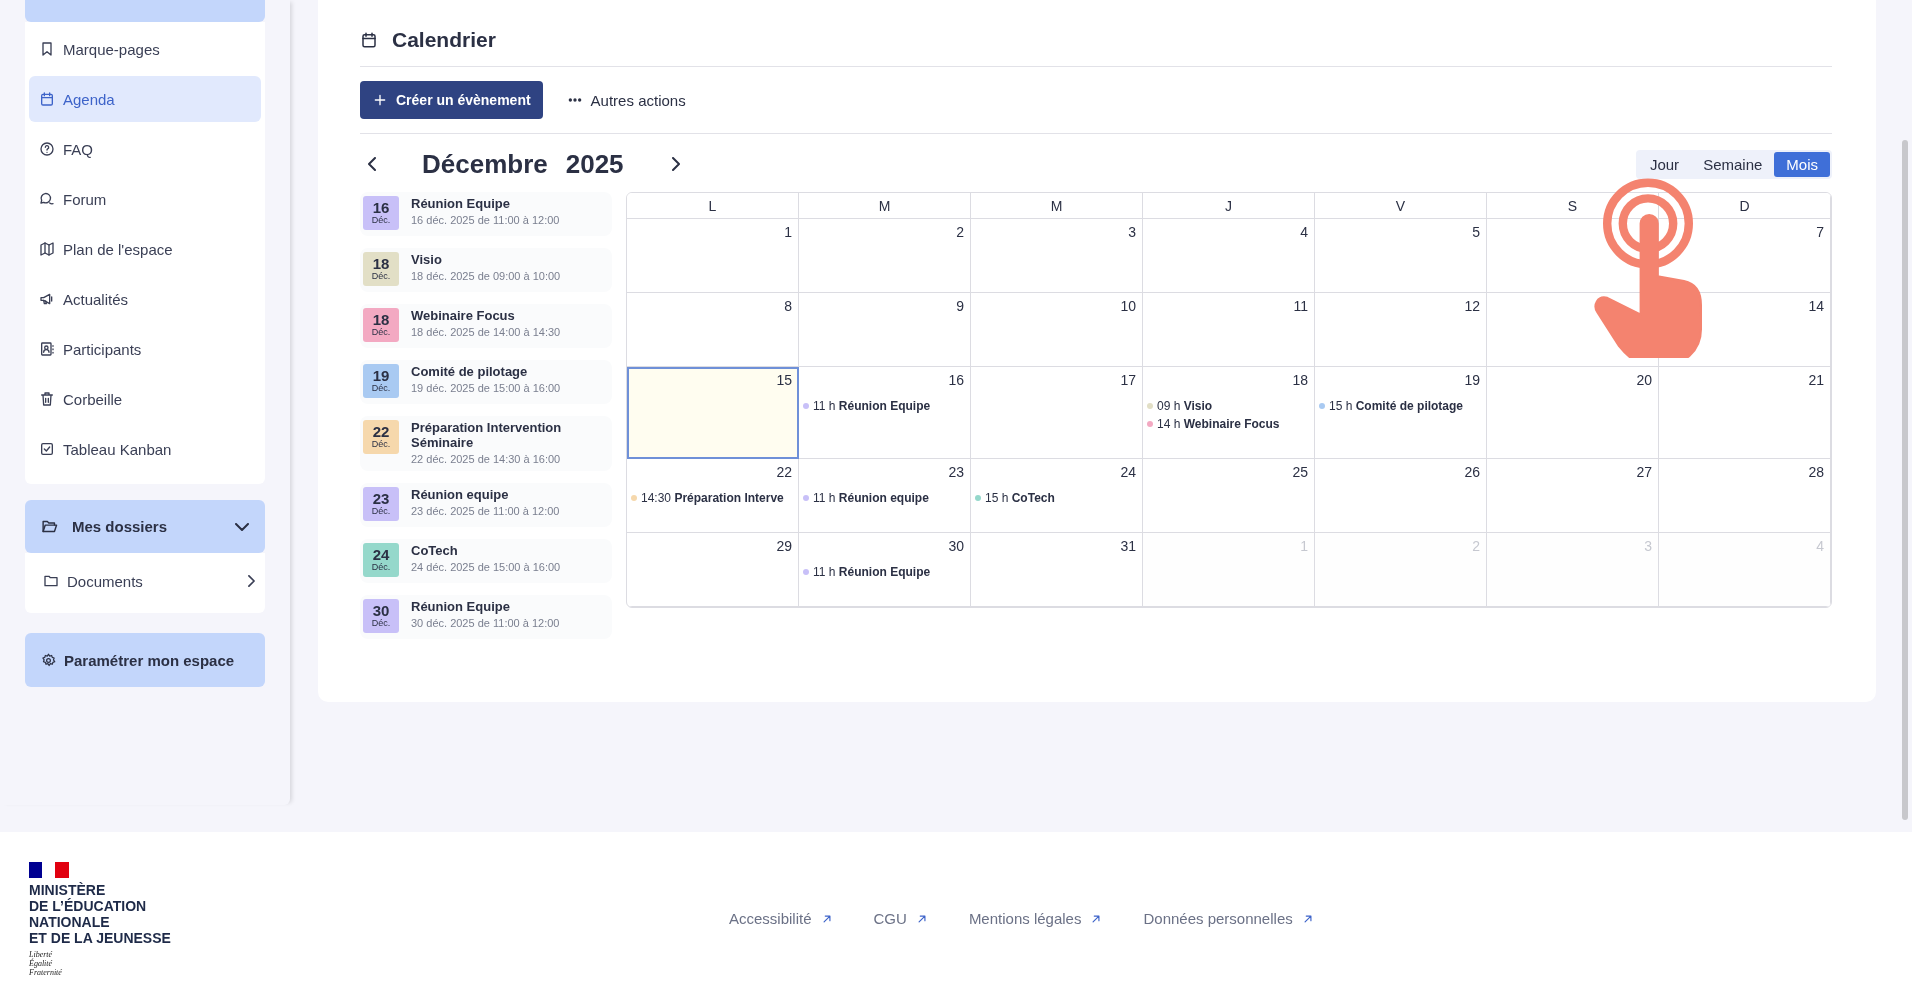 Image resolution: width=1912 pixels, height=1002 pixels. What do you see at coordinates (242, 526) in the screenshot?
I see `chevron-down-icon` at bounding box center [242, 526].